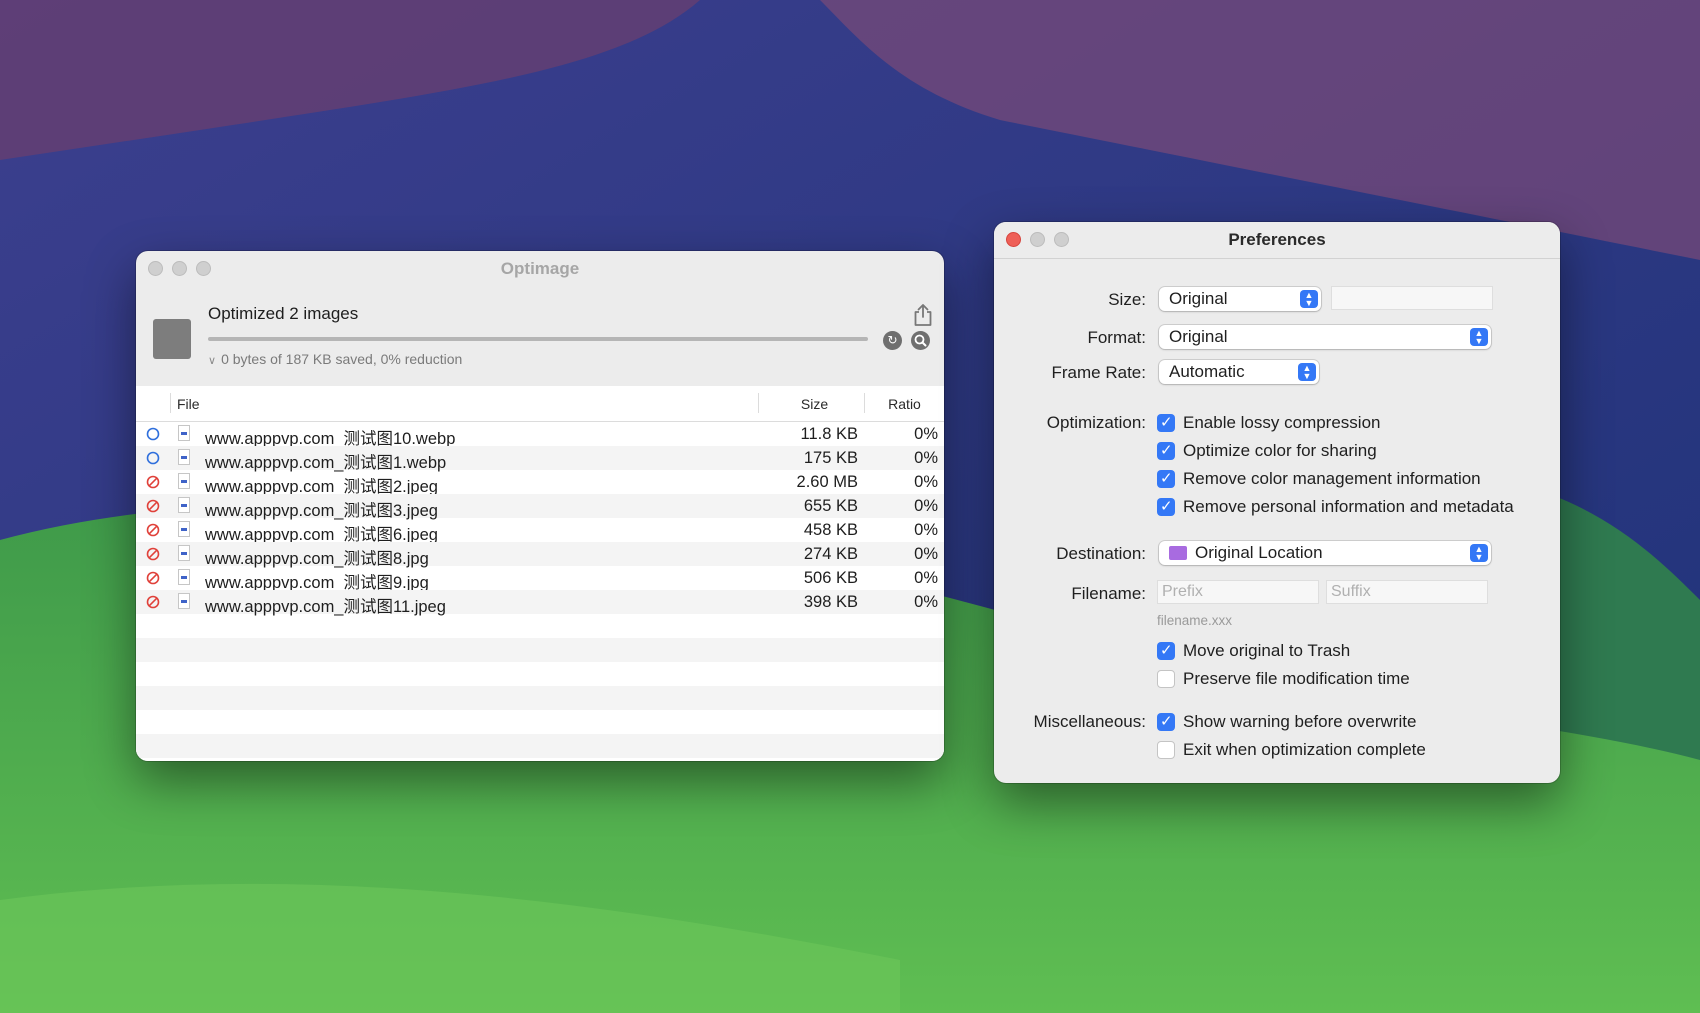 This screenshot has width=1700, height=1013. Describe the element at coordinates (283, 313) in the screenshot. I see `summary-title: Optimized 2 images` at that location.